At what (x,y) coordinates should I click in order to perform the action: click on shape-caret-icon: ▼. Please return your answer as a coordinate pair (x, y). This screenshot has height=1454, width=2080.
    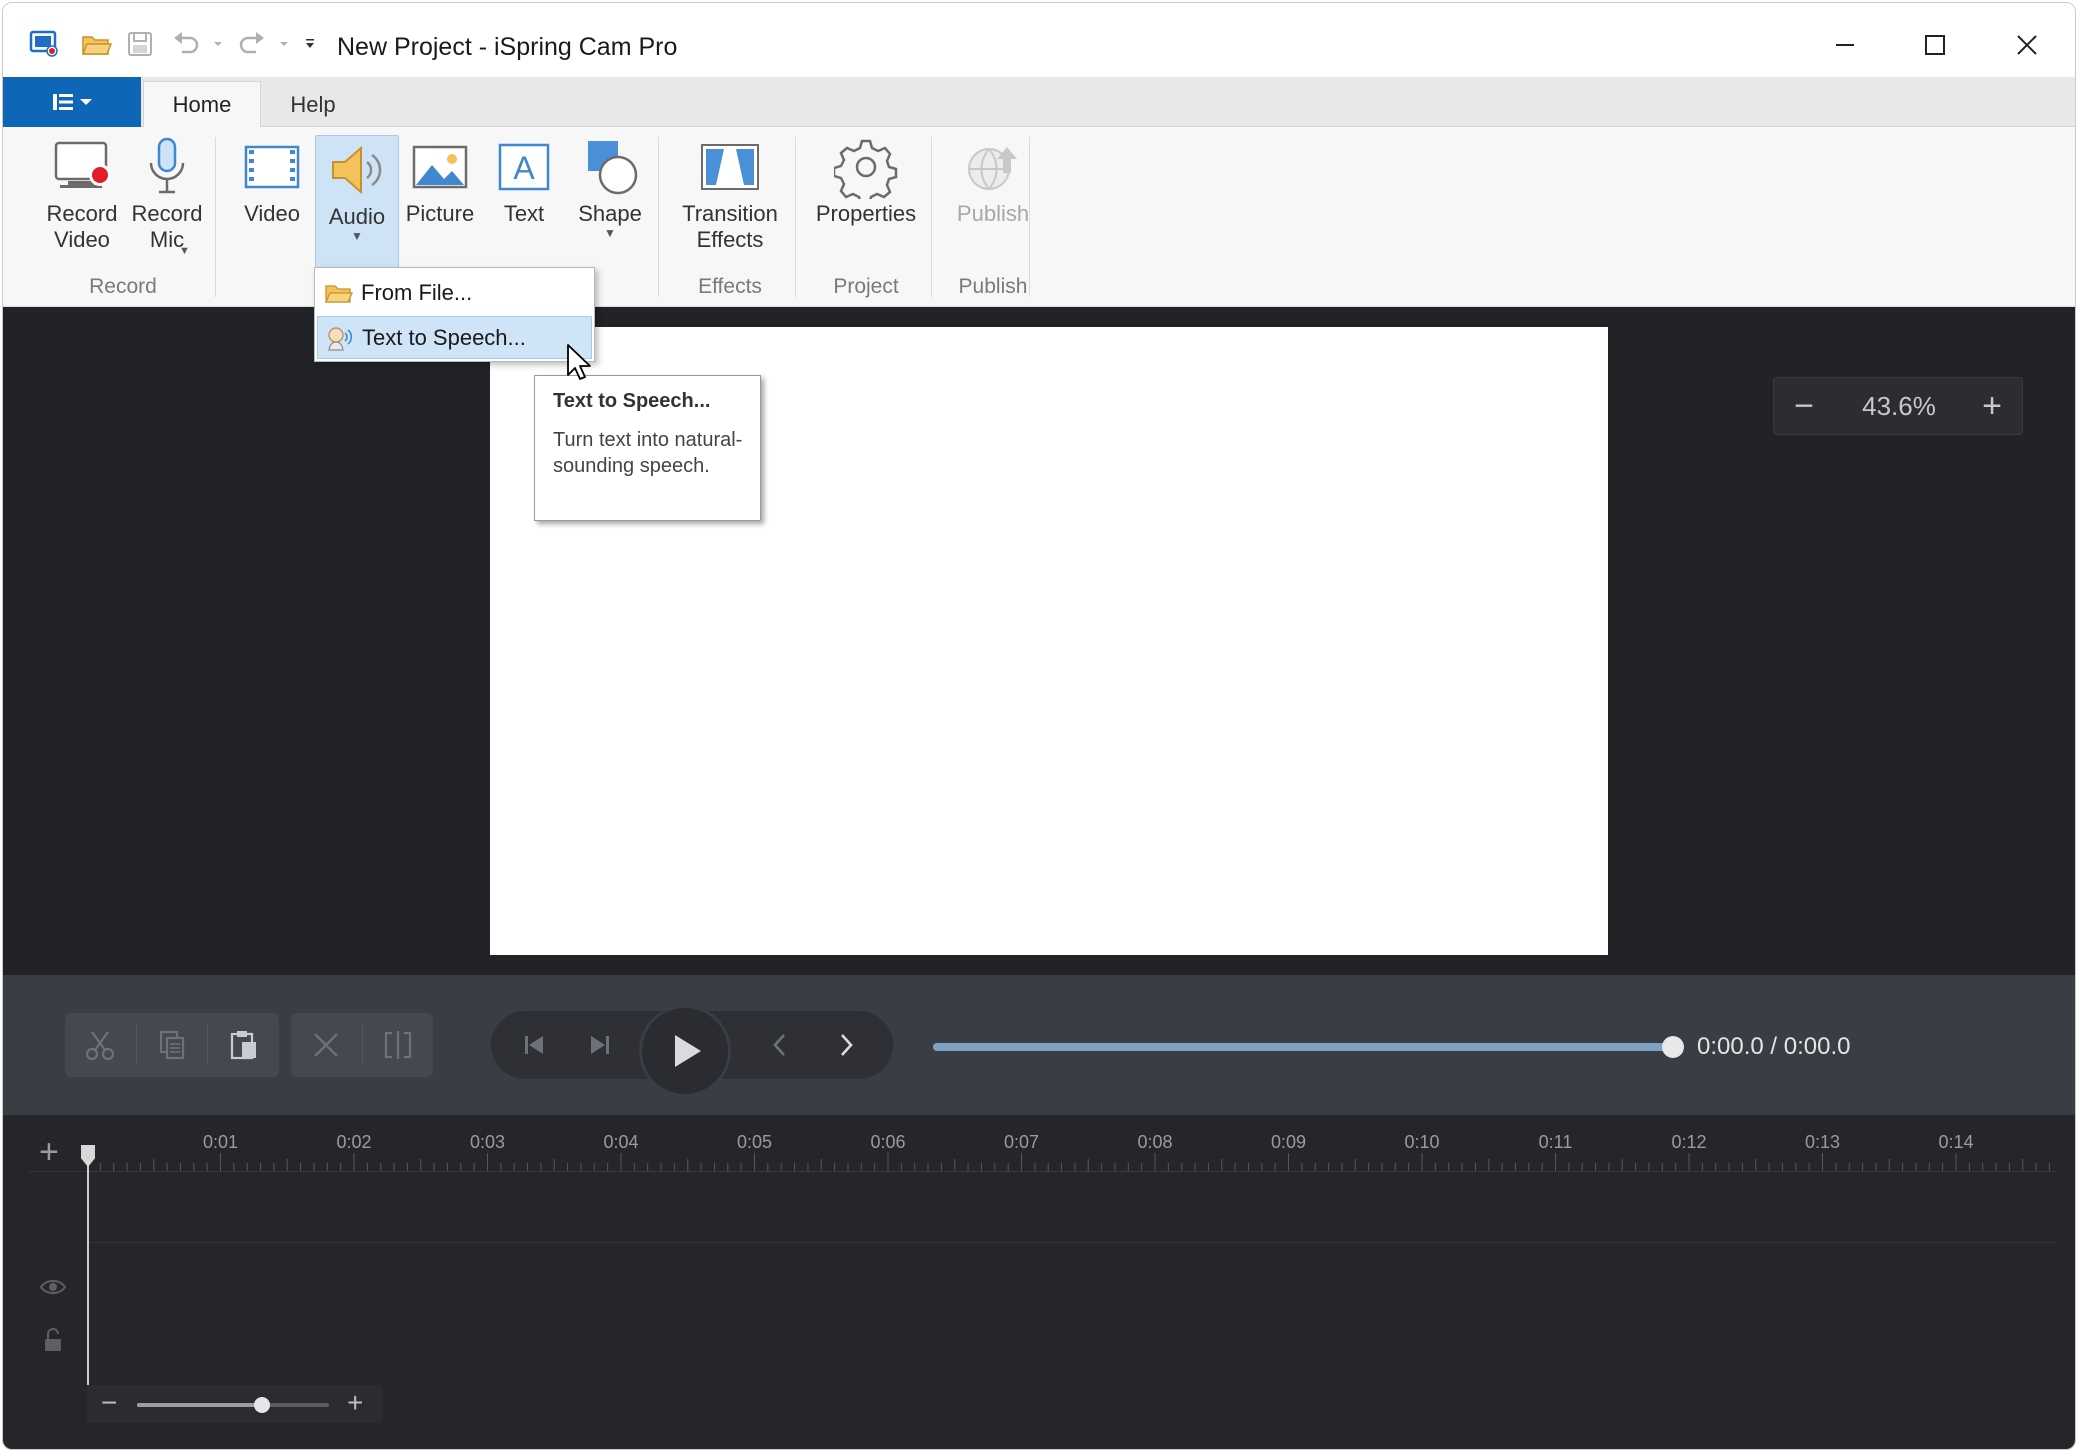
    Looking at the image, I should click on (610, 233).